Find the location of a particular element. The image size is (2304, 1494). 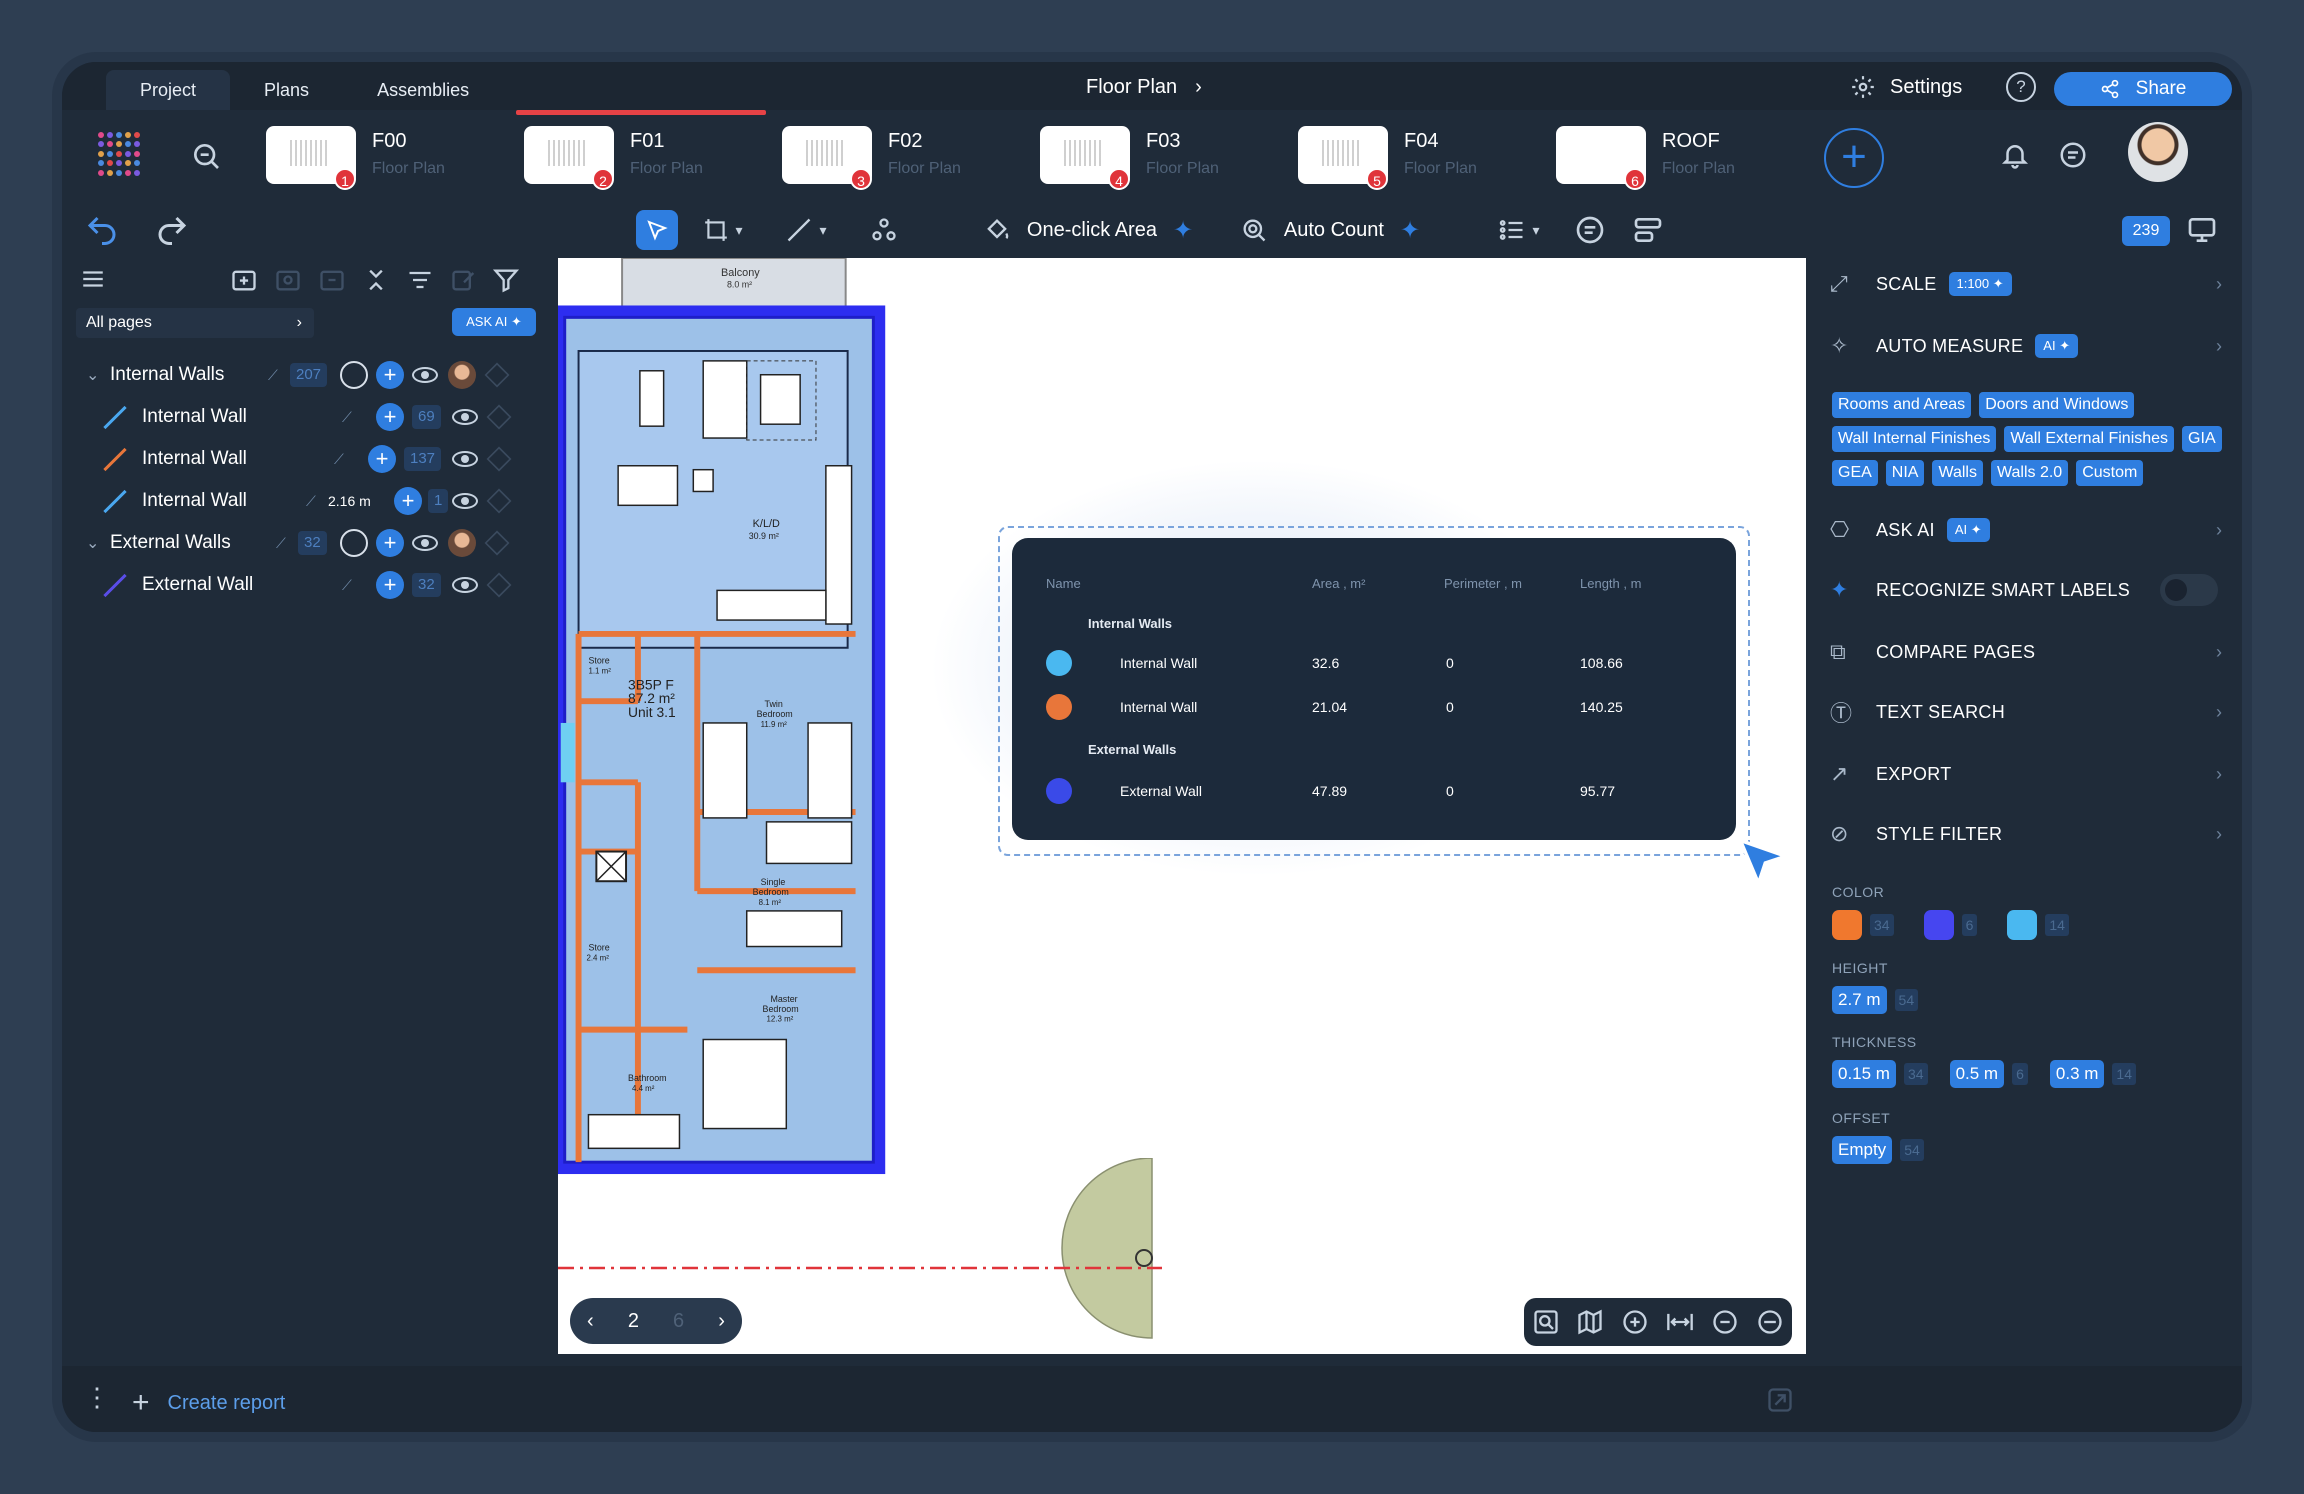

tab-plans: Plans is located at coordinates (286, 90).